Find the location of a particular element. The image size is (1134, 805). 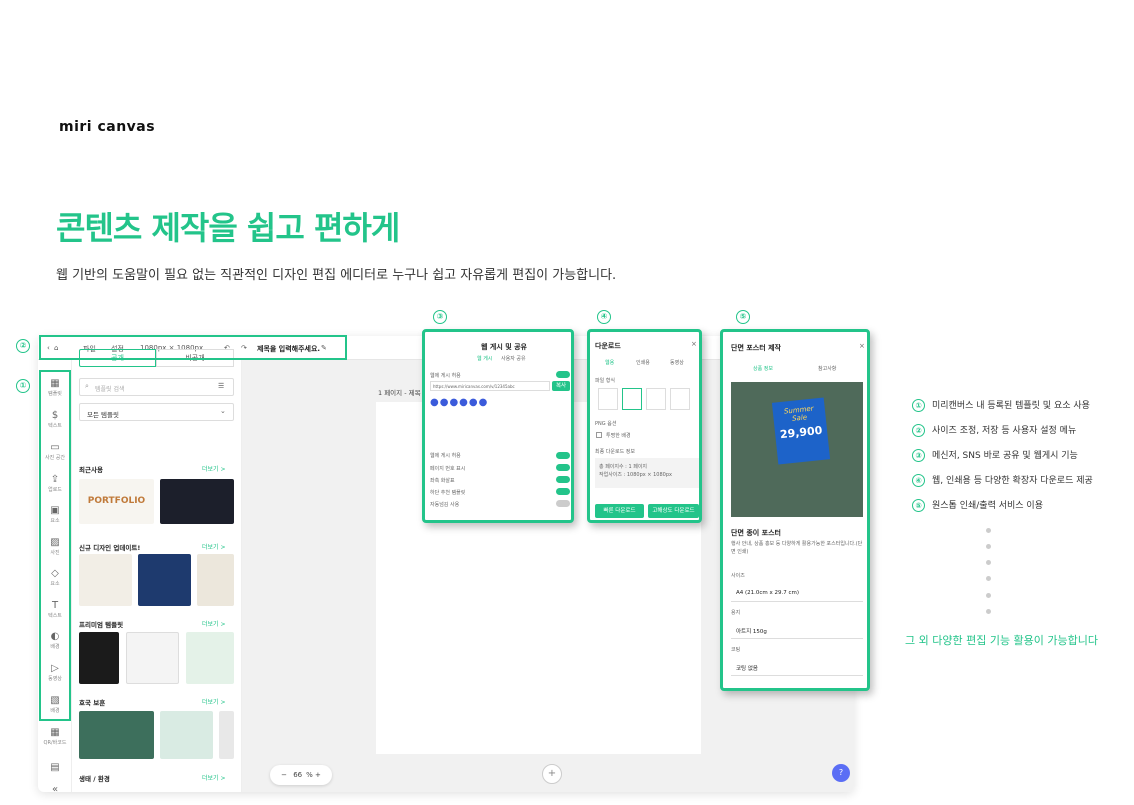

fast-download-button: 빠른 다운로드 is located at coordinates (619, 511).